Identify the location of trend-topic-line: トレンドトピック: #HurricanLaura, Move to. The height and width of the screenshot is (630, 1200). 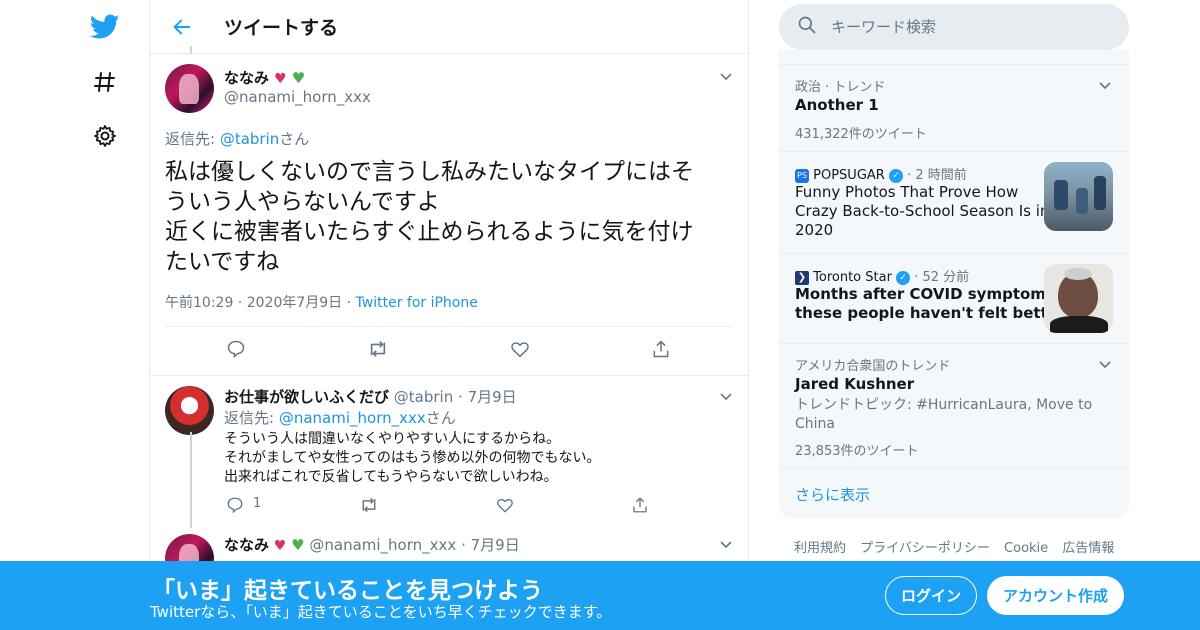
(944, 405).